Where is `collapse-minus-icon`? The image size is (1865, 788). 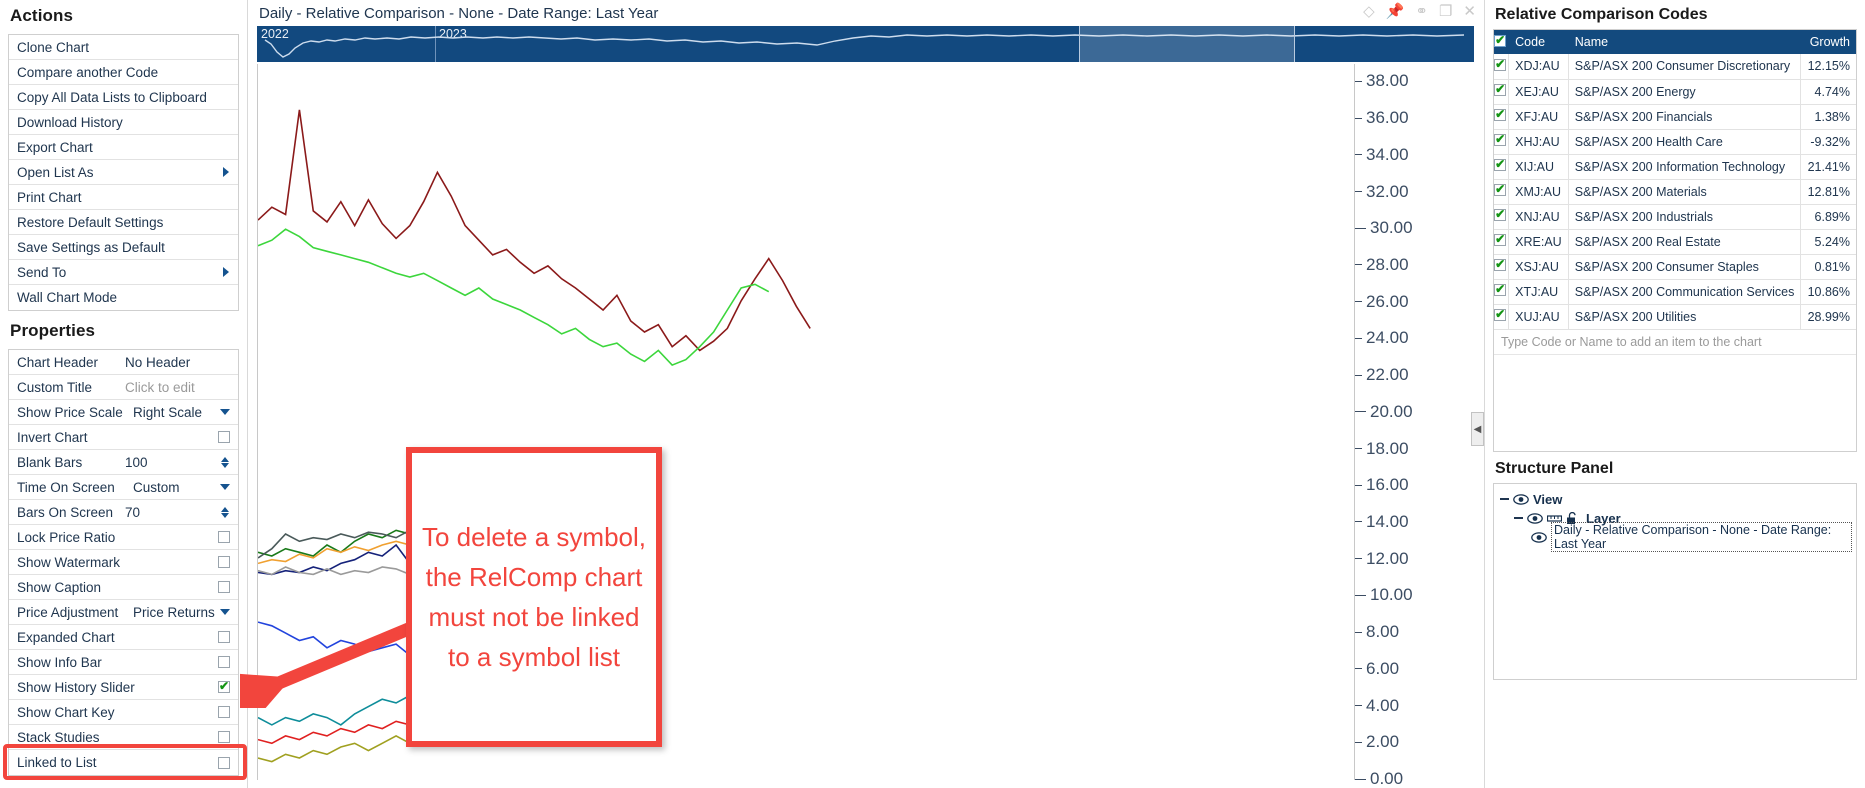
collapse-minus-icon is located at coordinates (1504, 499).